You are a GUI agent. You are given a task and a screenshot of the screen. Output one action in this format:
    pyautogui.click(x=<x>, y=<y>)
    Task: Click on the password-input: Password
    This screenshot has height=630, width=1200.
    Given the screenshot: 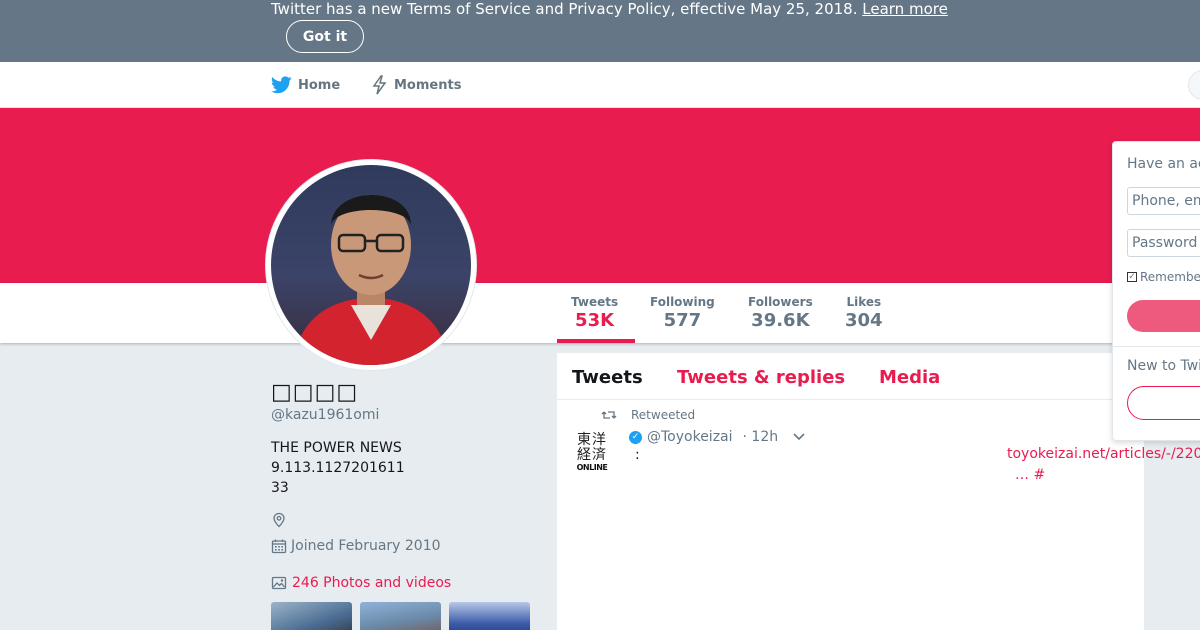 What is the action you would take?
    pyautogui.click(x=1163, y=243)
    